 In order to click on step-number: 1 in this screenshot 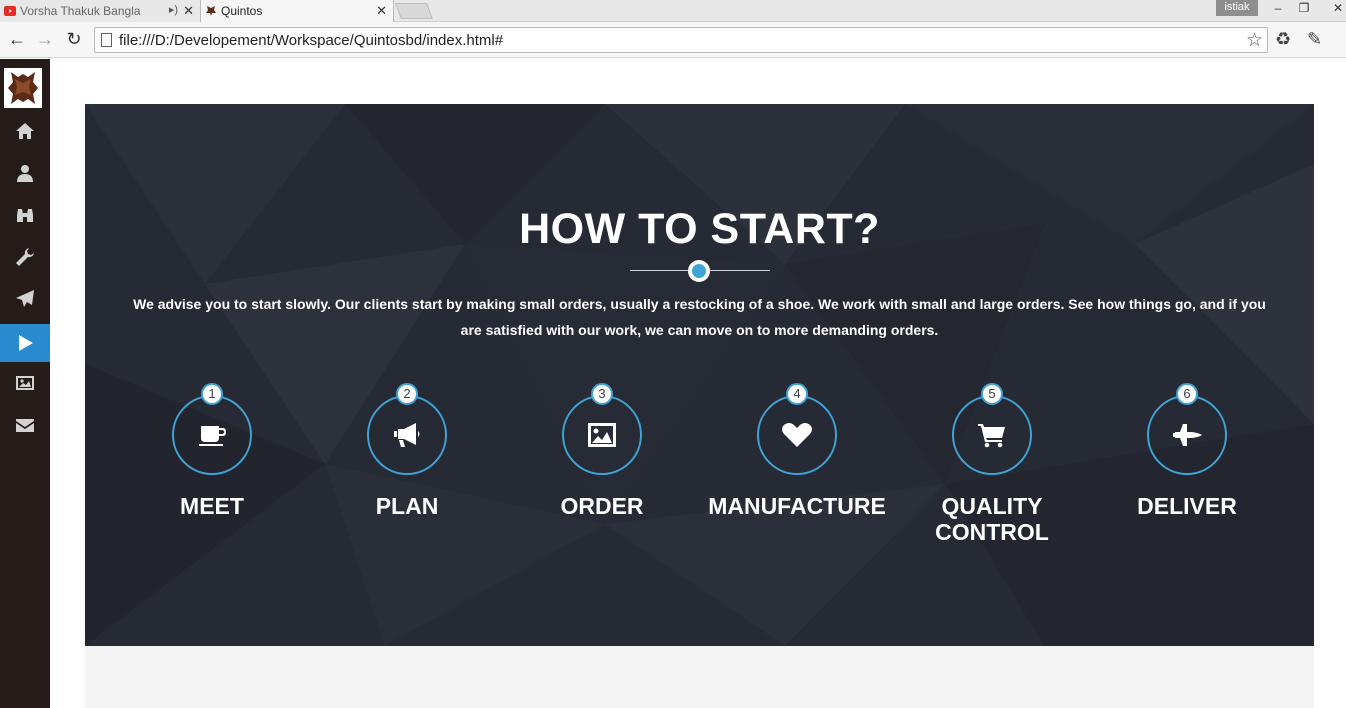, I will do `click(212, 394)`.